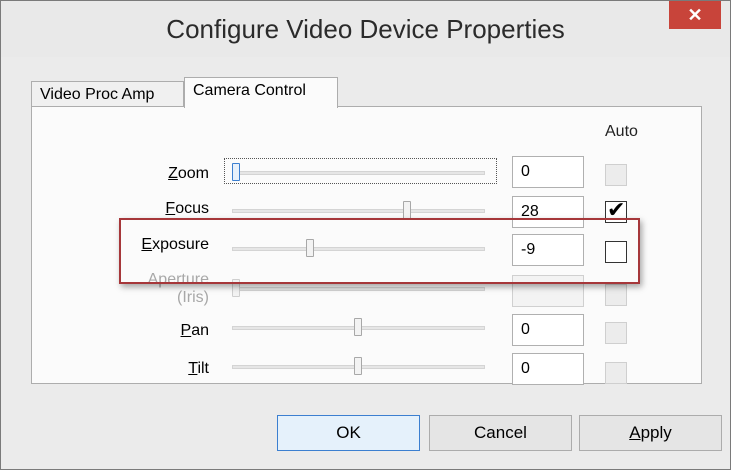 The height and width of the screenshot is (470, 731). Describe the element at coordinates (358, 327) in the screenshot. I see `pan-slider-thumb` at that location.